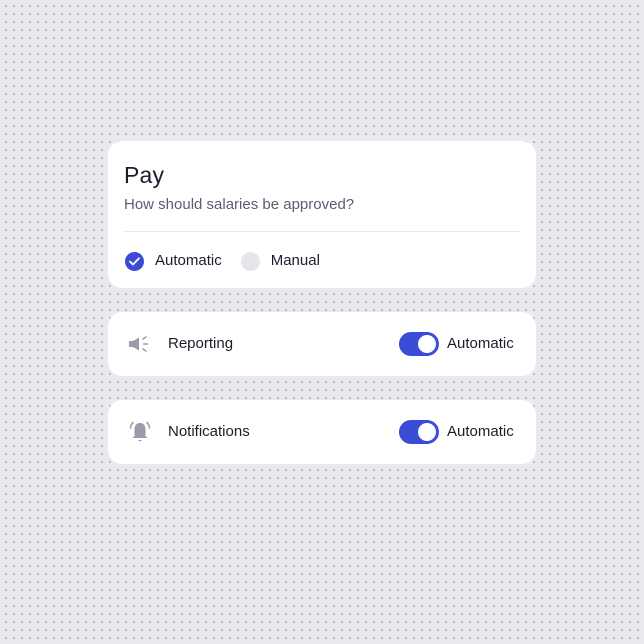  What do you see at coordinates (144, 175) in the screenshot?
I see `pay-title: Pay` at bounding box center [144, 175].